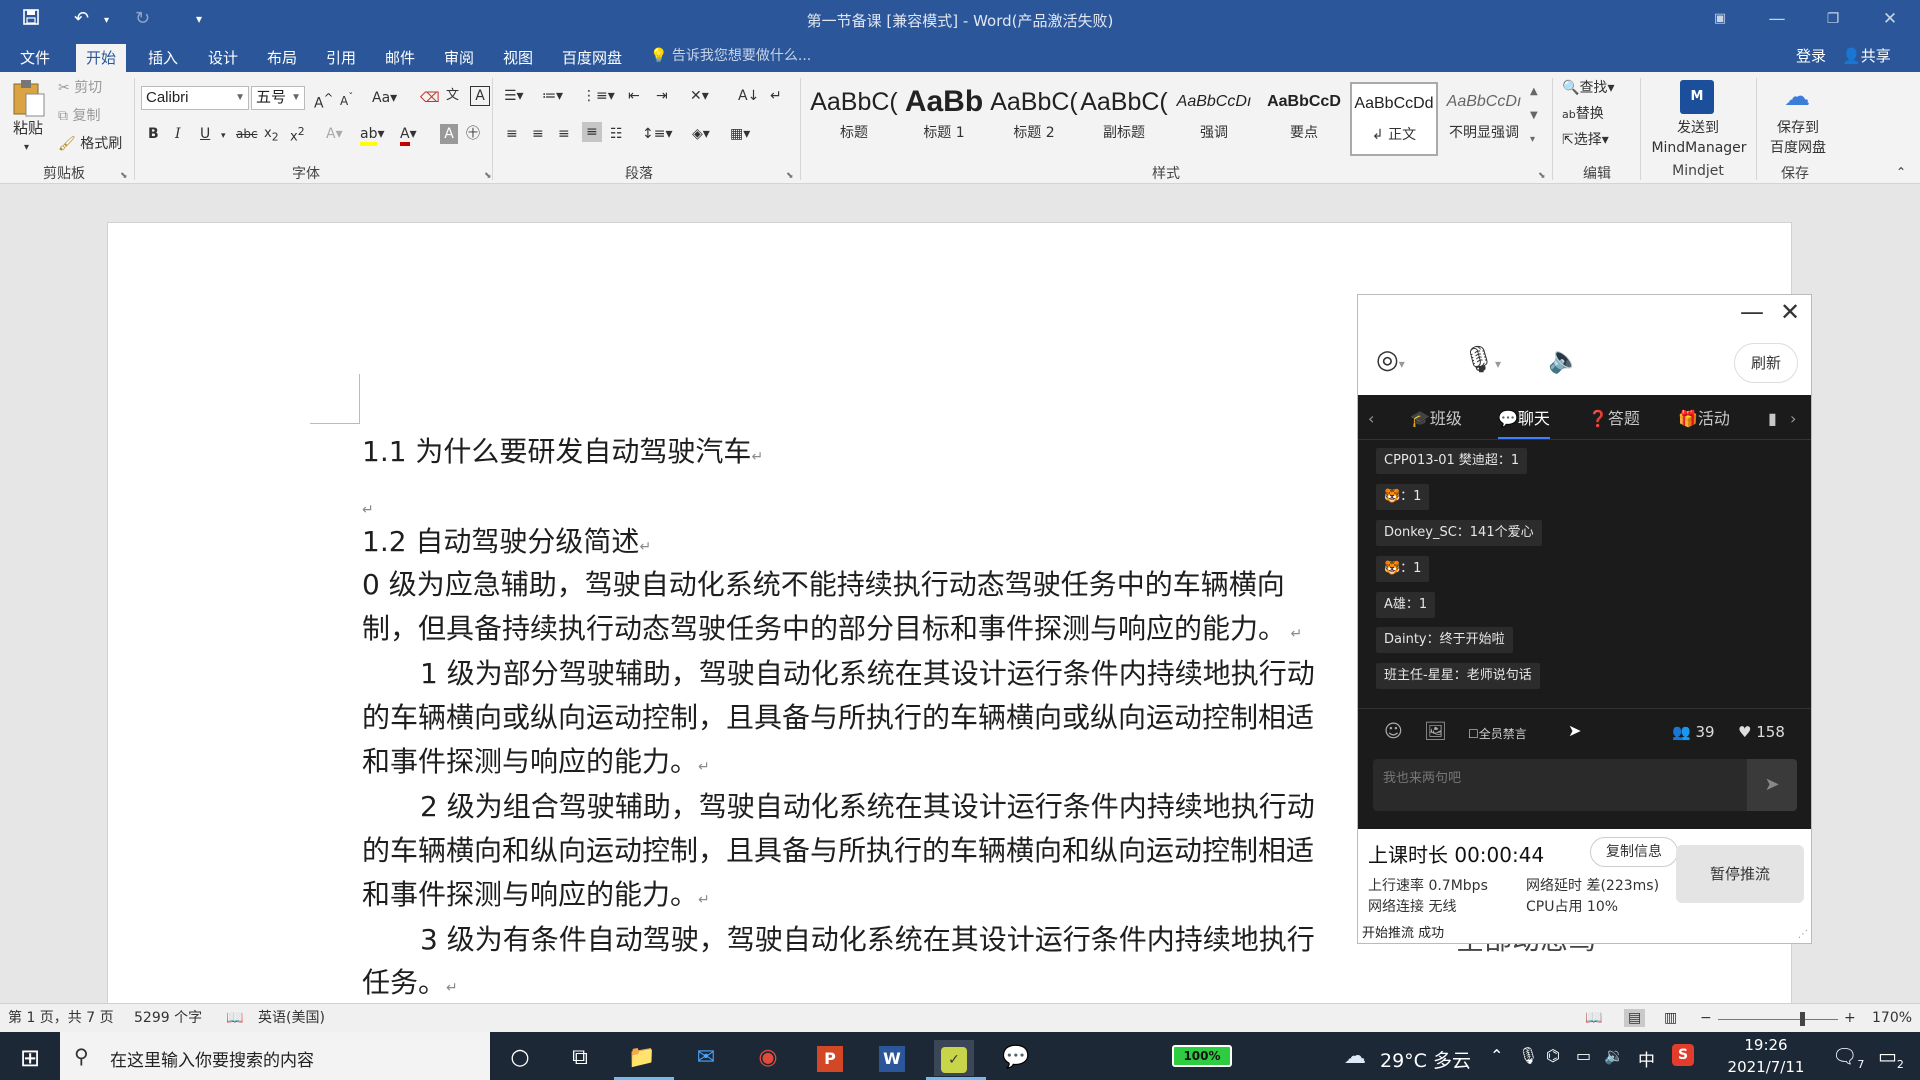  What do you see at coordinates (1790, 312) in the screenshot?
I see `panel-close-button: ✕` at bounding box center [1790, 312].